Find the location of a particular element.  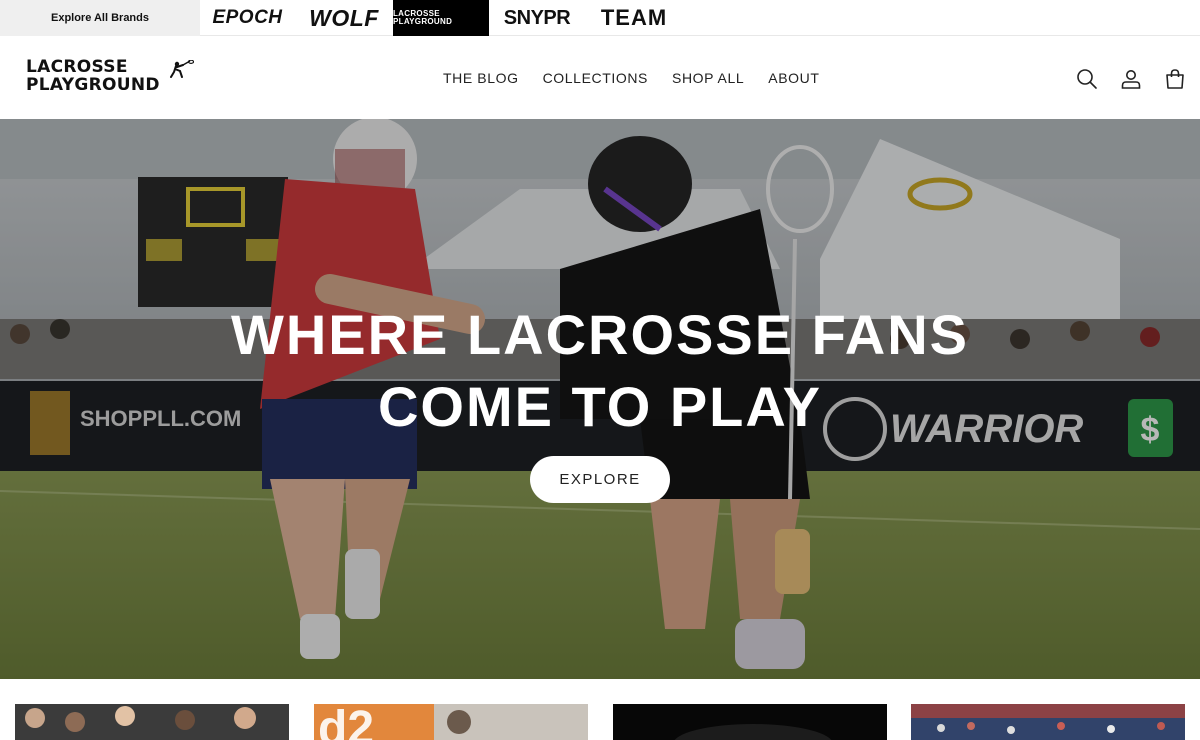

nav-the-blog: THE BLOG is located at coordinates (481, 78).